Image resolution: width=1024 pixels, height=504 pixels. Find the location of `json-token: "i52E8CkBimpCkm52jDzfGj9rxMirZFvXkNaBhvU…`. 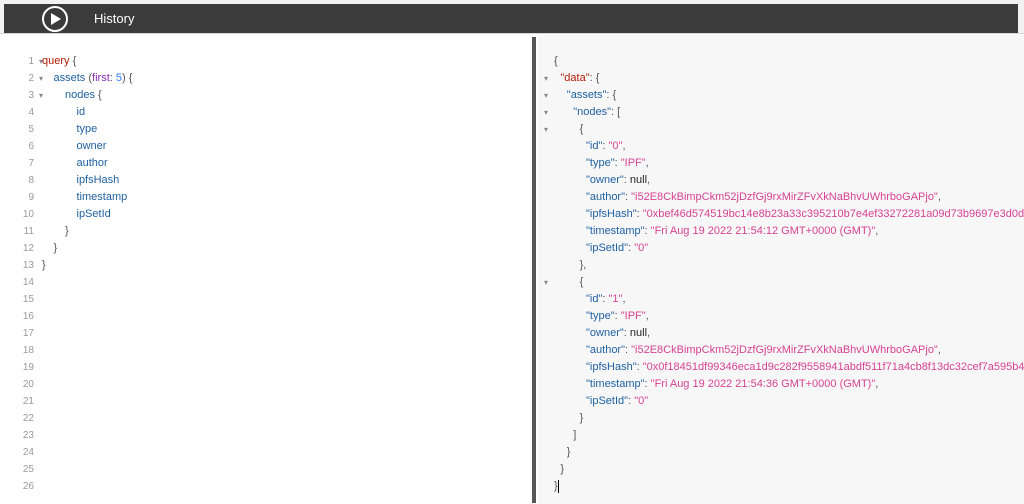

json-token: "i52E8CkBimpCkm52jDzfGj9rxMirZFvXkNaBhvU… is located at coordinates (784, 350).